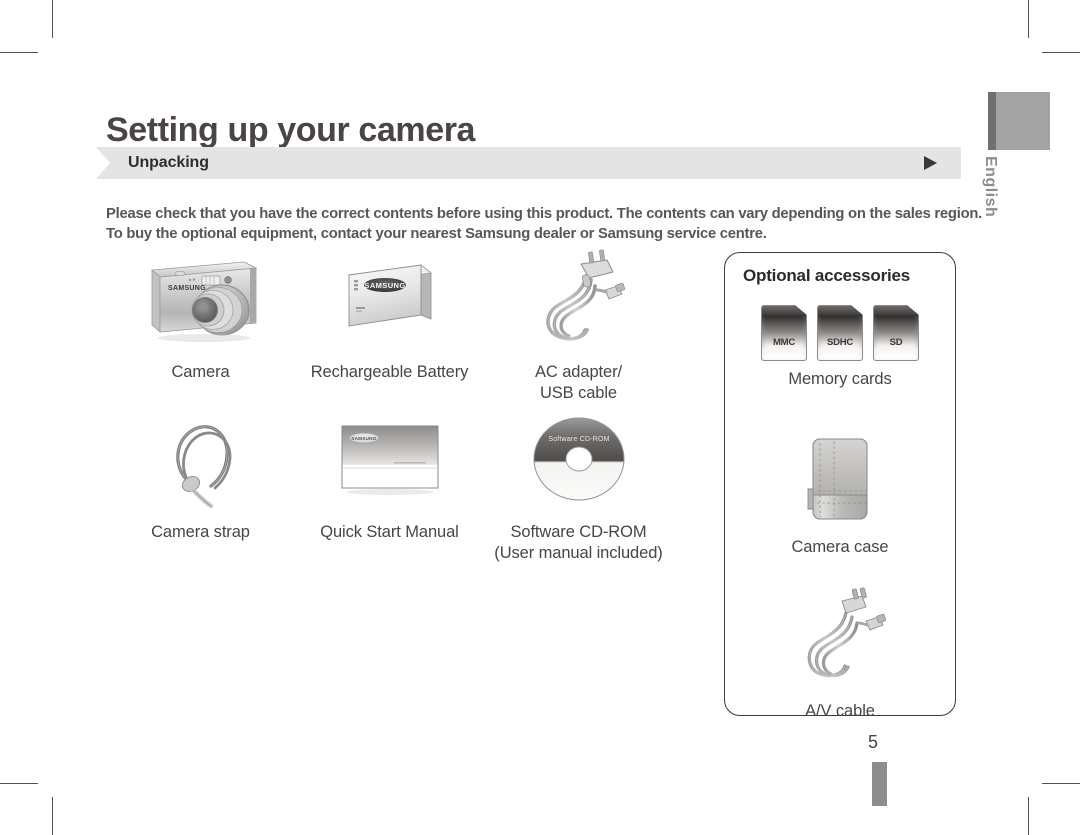 The width and height of the screenshot is (1080, 835). What do you see at coordinates (879, 784) in the screenshot?
I see `page-edge-marker` at bounding box center [879, 784].